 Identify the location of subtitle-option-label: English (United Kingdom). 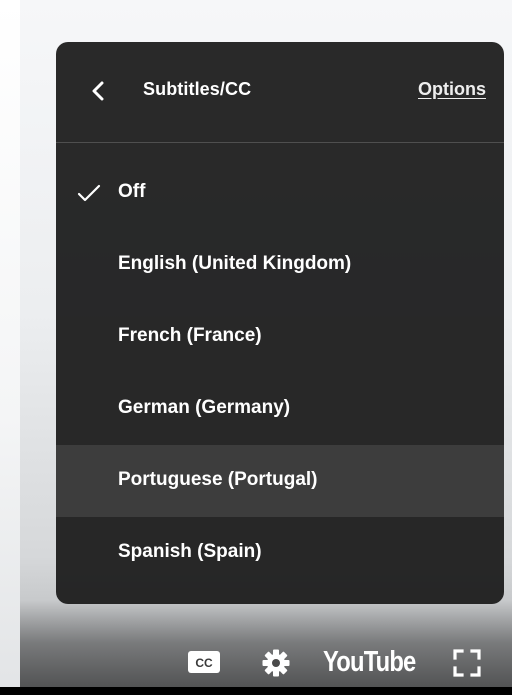
(235, 263).